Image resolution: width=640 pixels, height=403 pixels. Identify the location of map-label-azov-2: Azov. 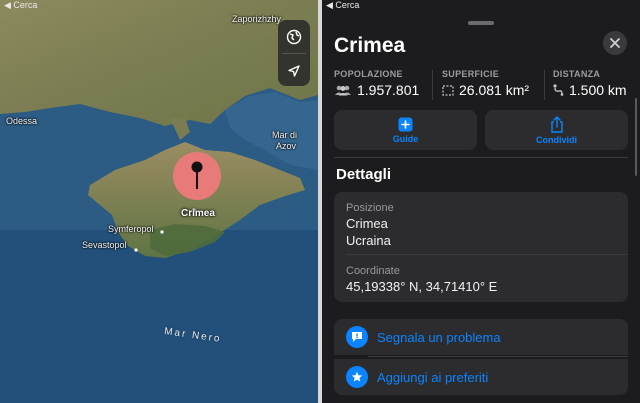
(286, 146).